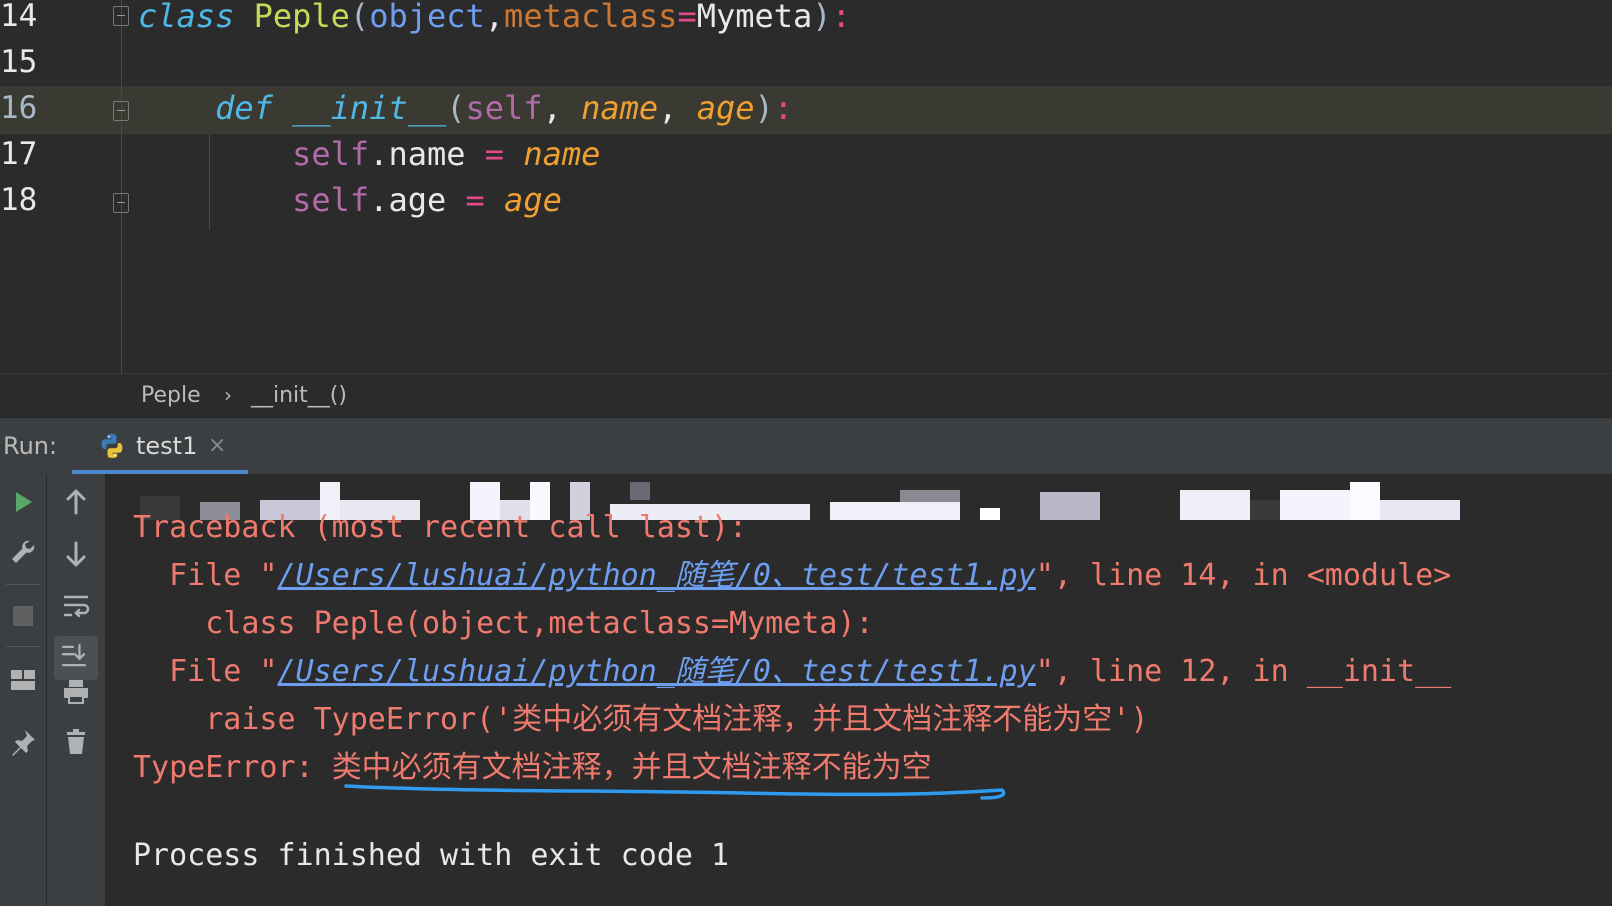 The image size is (1612, 906). I want to click on run-icon, so click(23, 502).